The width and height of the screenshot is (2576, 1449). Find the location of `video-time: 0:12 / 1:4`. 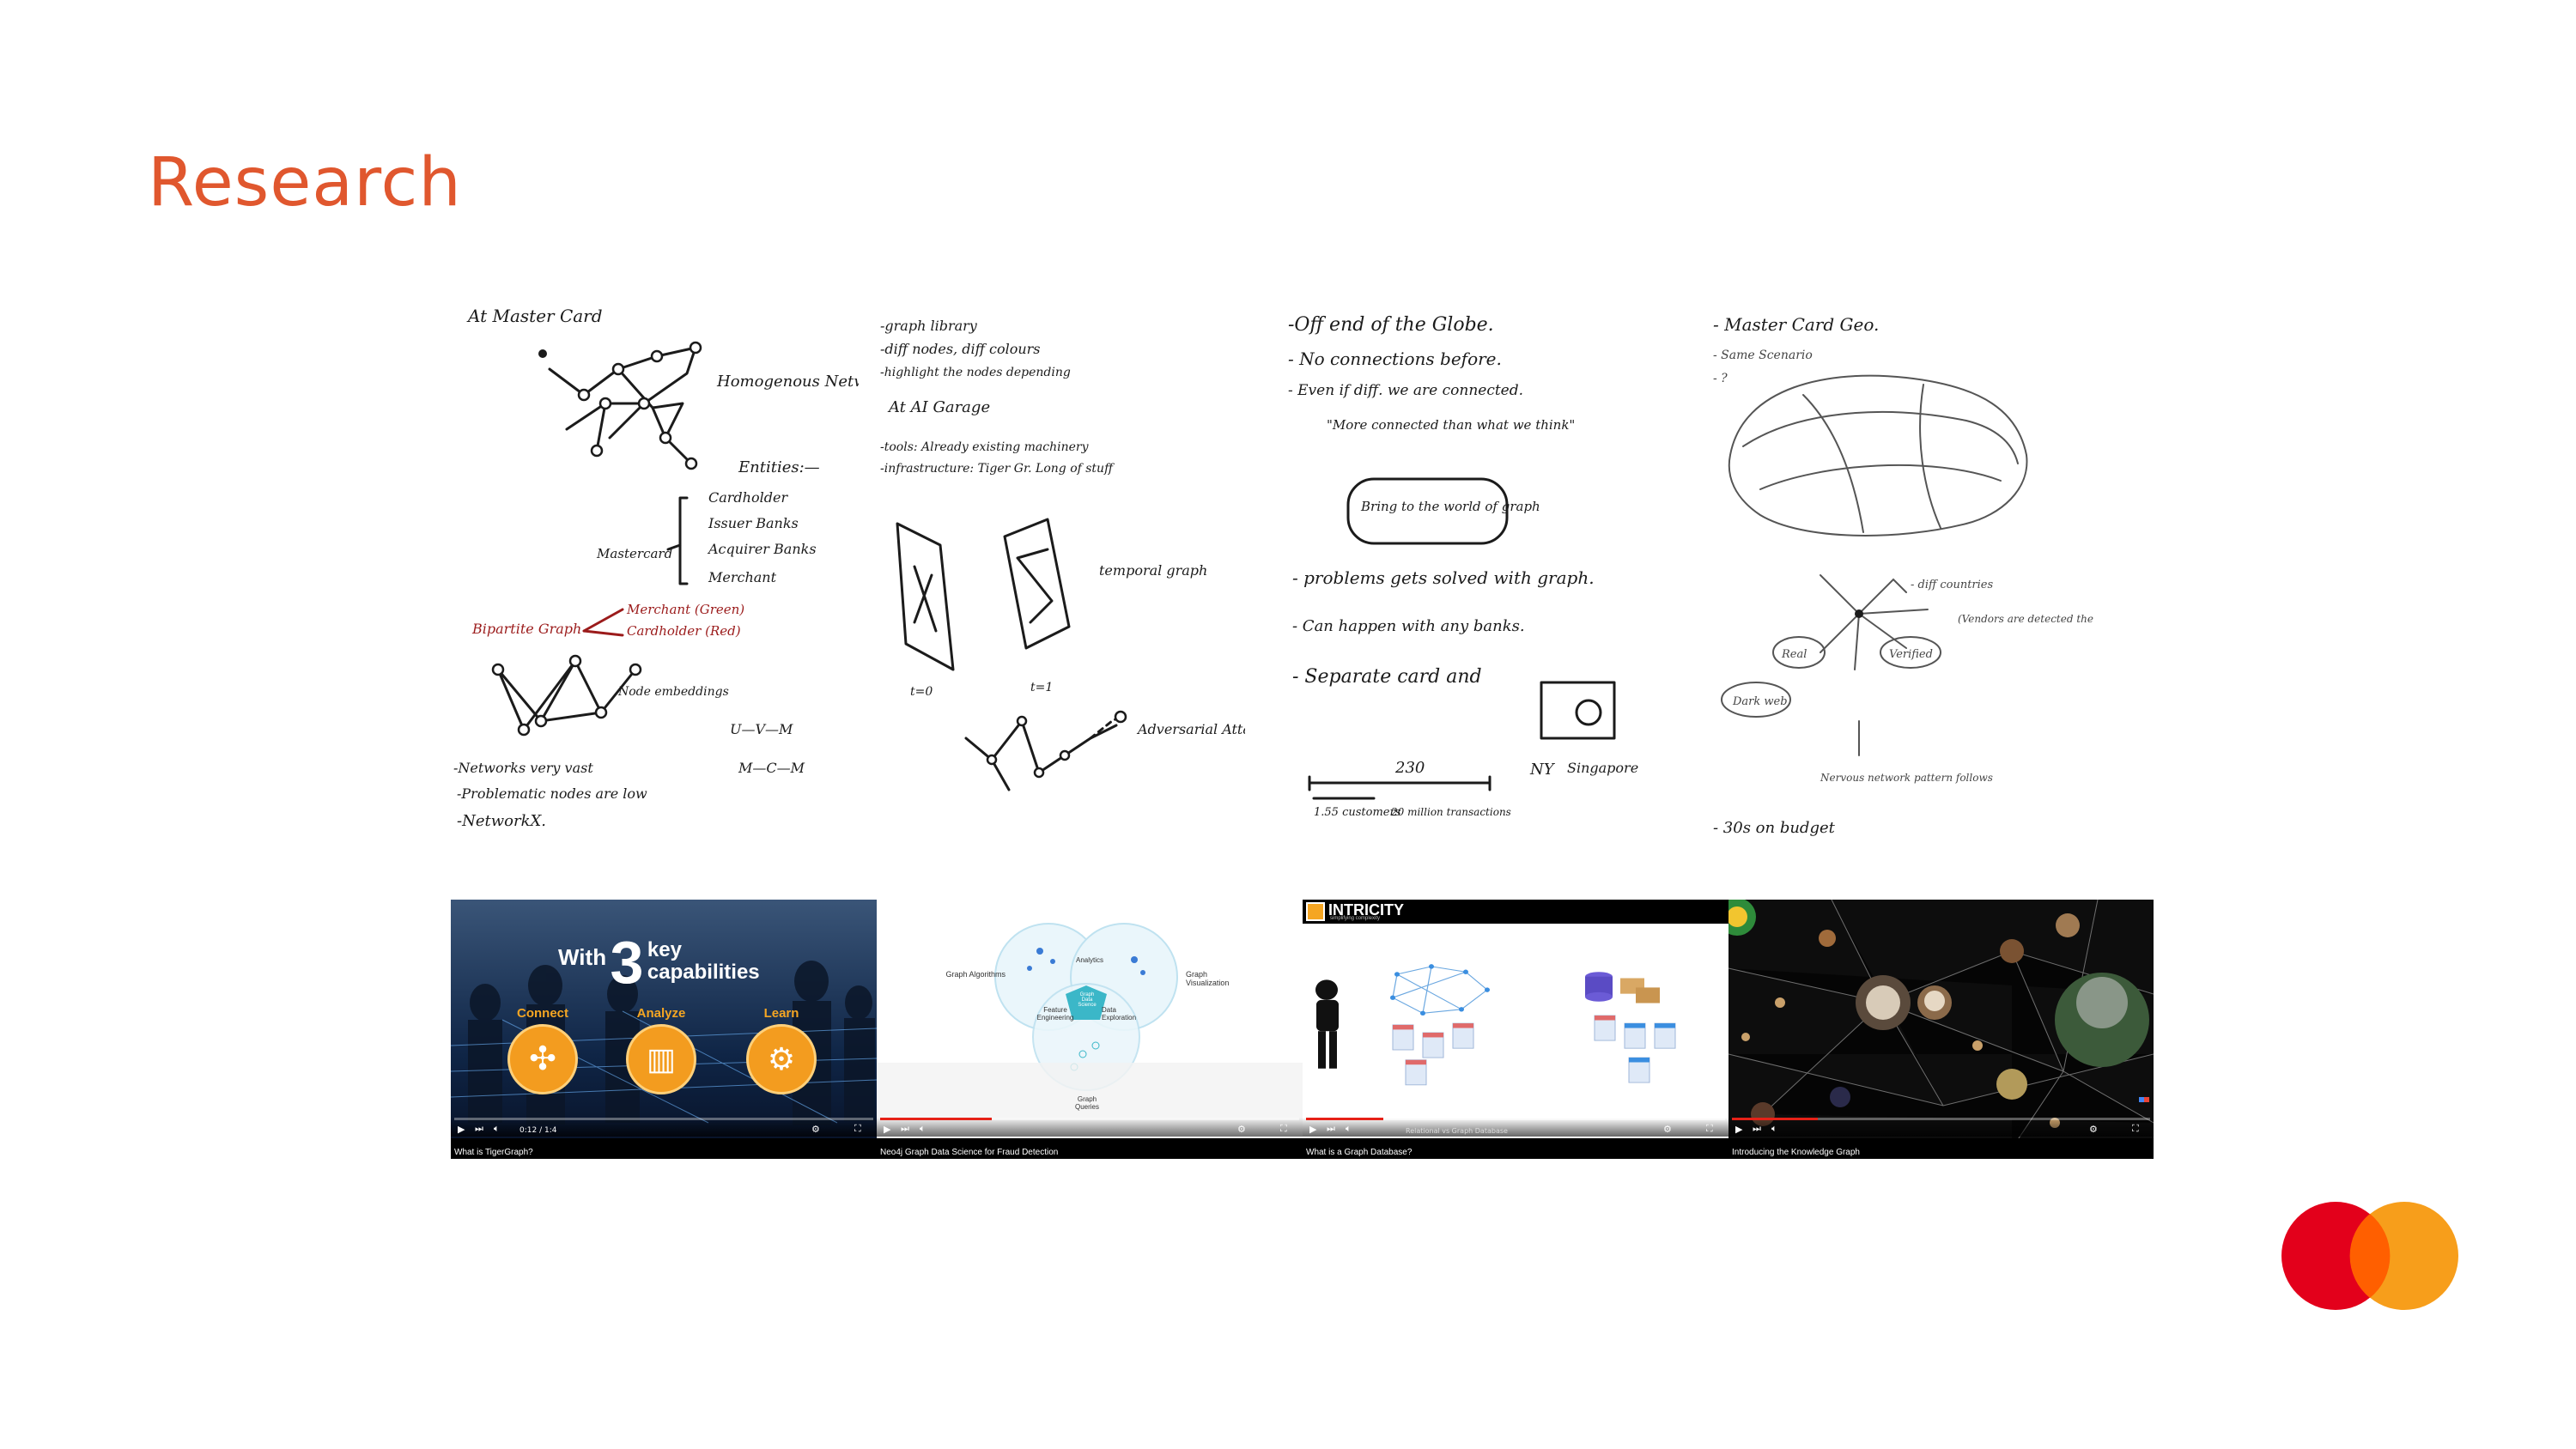

video-time: 0:12 / 1:4 is located at coordinates (538, 1130).